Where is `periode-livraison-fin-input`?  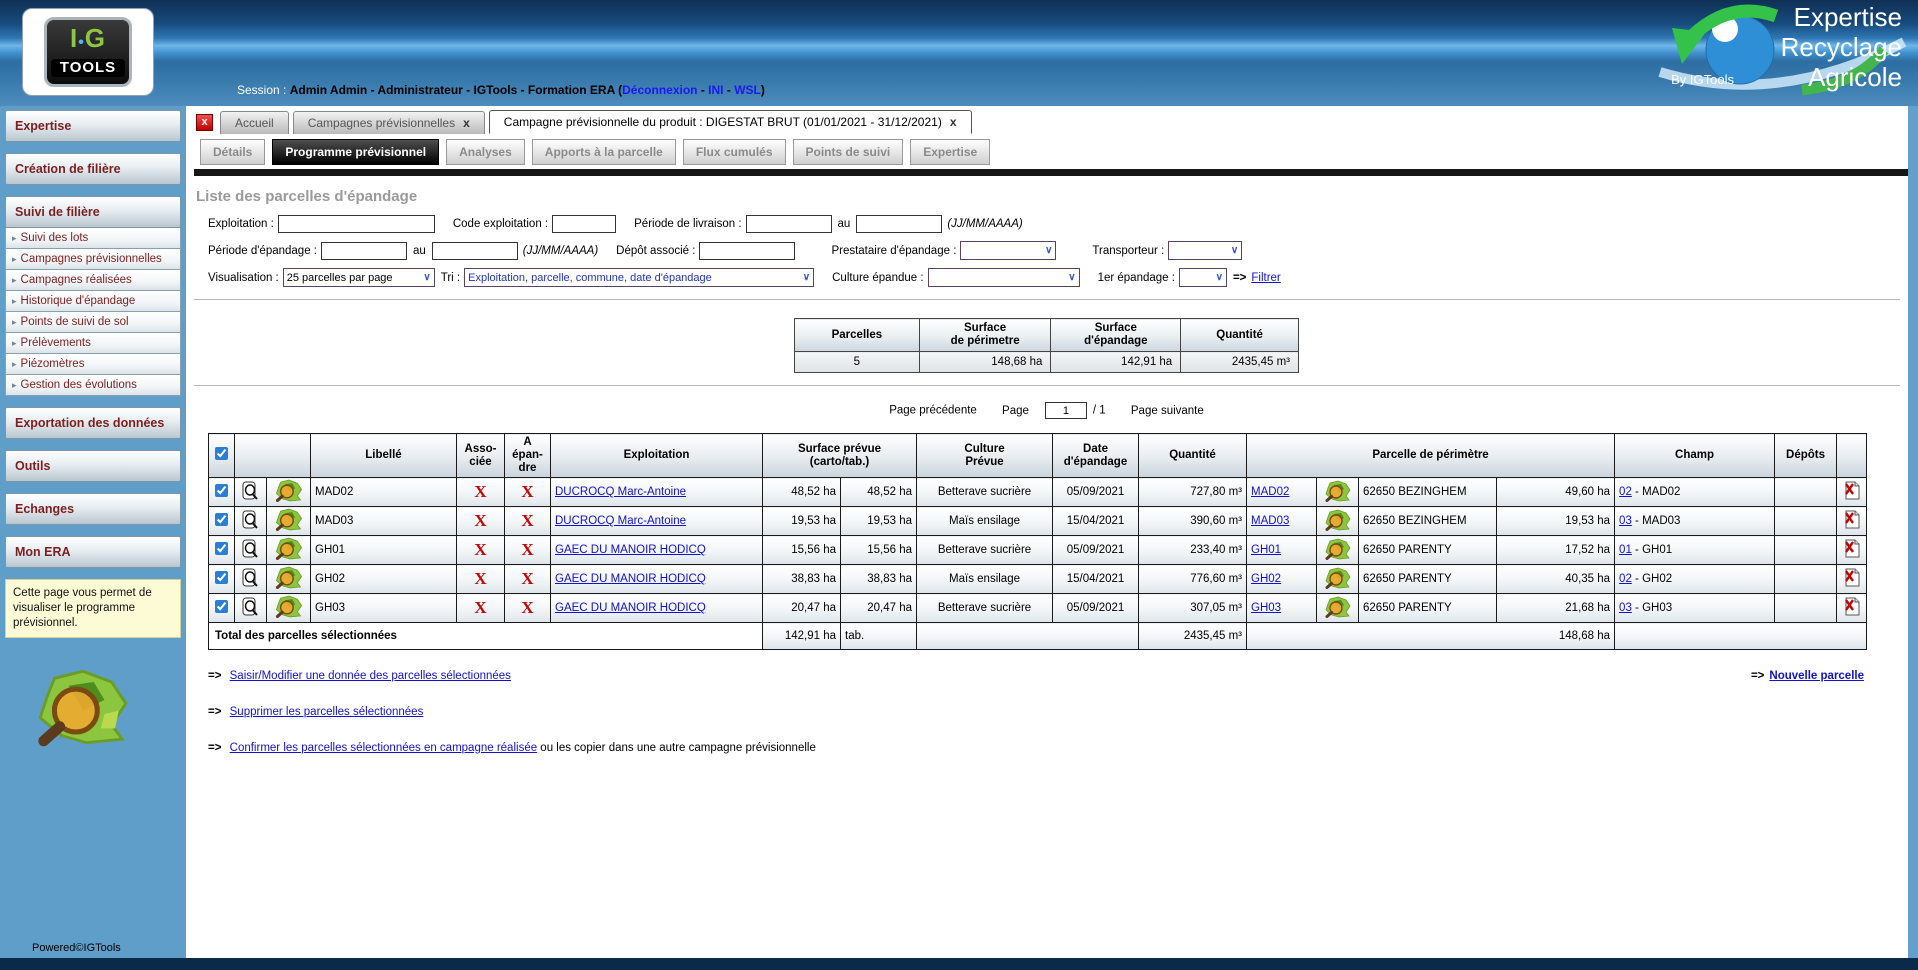
periode-livraison-fin-input is located at coordinates (899, 224).